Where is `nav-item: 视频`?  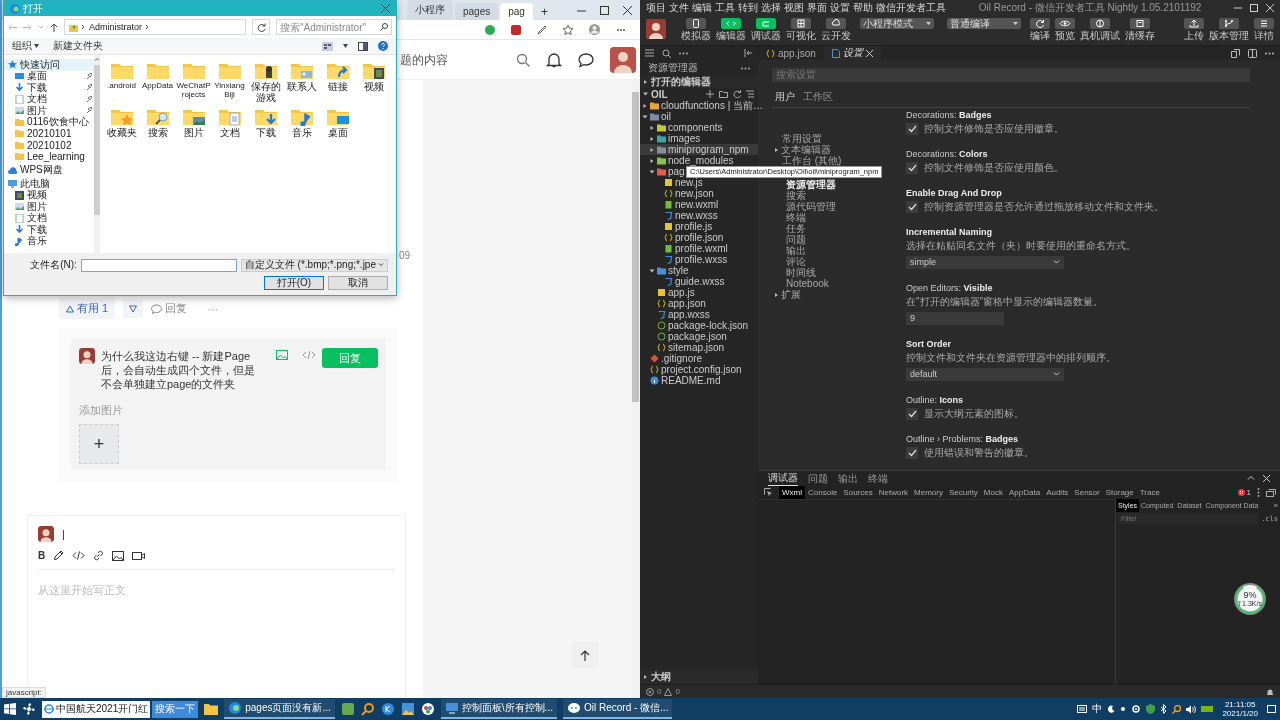
nav-item: 视频 is located at coordinates (49, 195).